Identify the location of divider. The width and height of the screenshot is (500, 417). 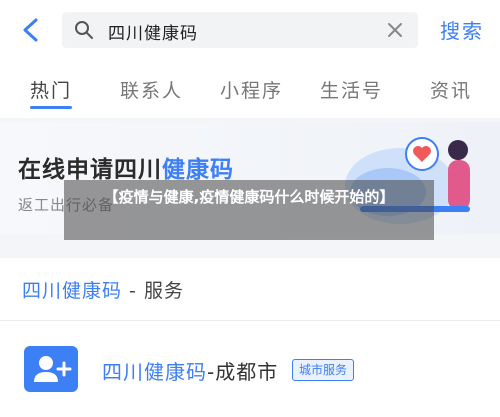
(250, 320).